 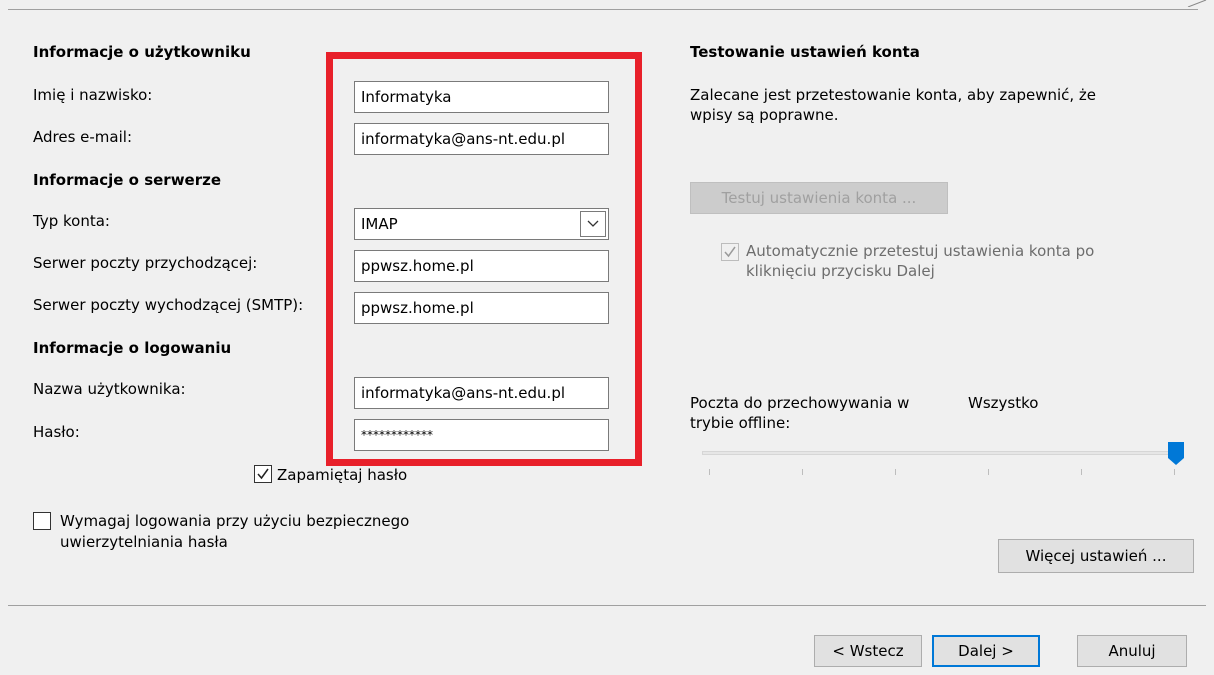 I want to click on remember-password-checkbox, so click(x=263, y=474).